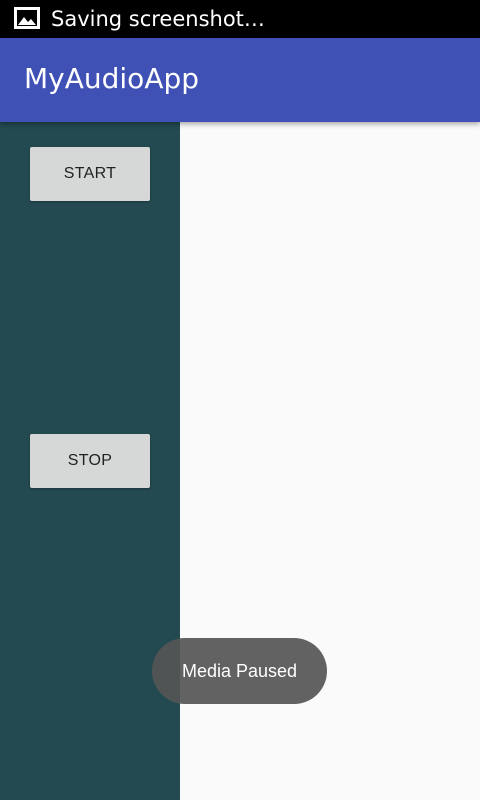 The width and height of the screenshot is (480, 800). What do you see at coordinates (112, 78) in the screenshot?
I see `app-title: MyAudioApp` at bounding box center [112, 78].